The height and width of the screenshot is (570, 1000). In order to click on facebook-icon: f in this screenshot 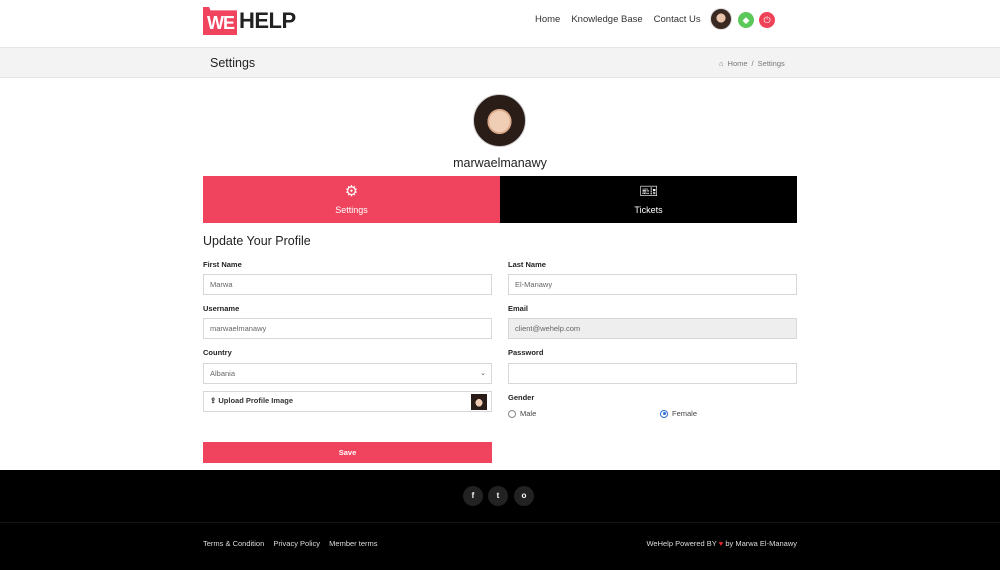, I will do `click(473, 496)`.